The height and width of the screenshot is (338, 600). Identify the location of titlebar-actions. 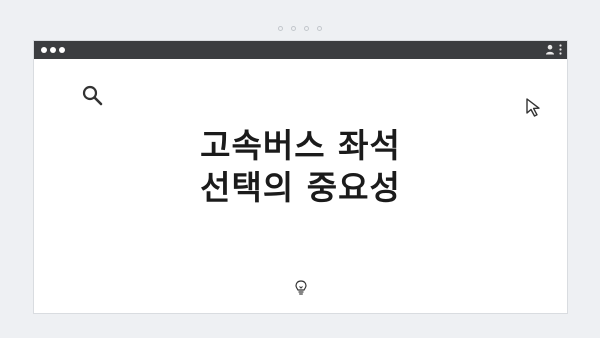
(553, 49).